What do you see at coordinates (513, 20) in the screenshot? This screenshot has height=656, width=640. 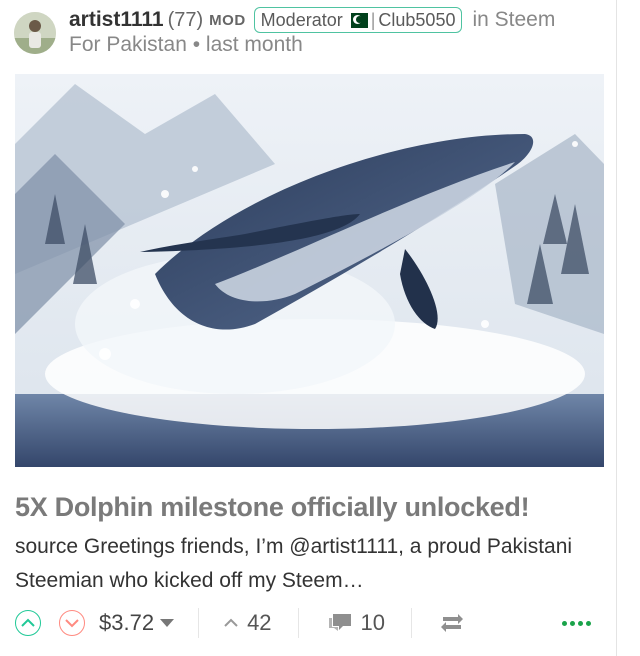 I see `community-link: in Steem` at bounding box center [513, 20].